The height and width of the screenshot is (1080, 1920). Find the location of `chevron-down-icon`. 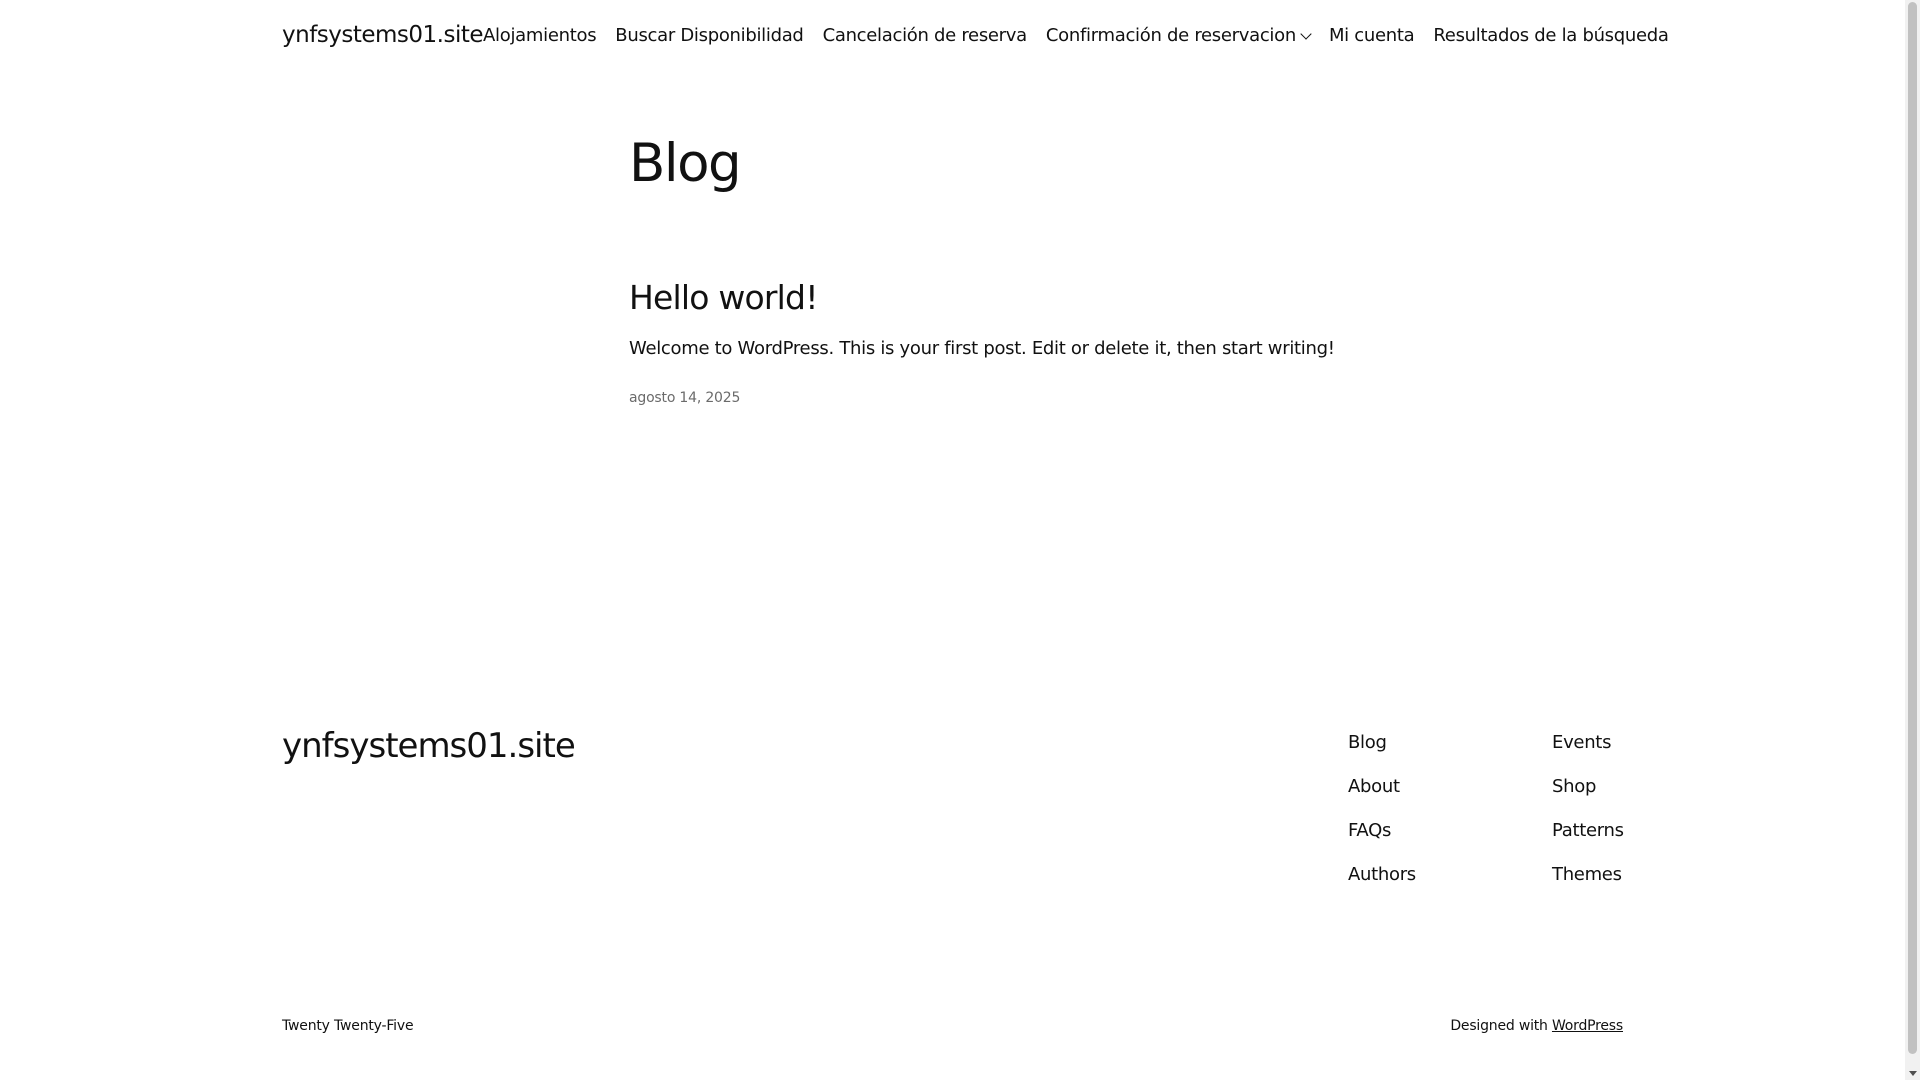

chevron-down-icon is located at coordinates (1306, 33).